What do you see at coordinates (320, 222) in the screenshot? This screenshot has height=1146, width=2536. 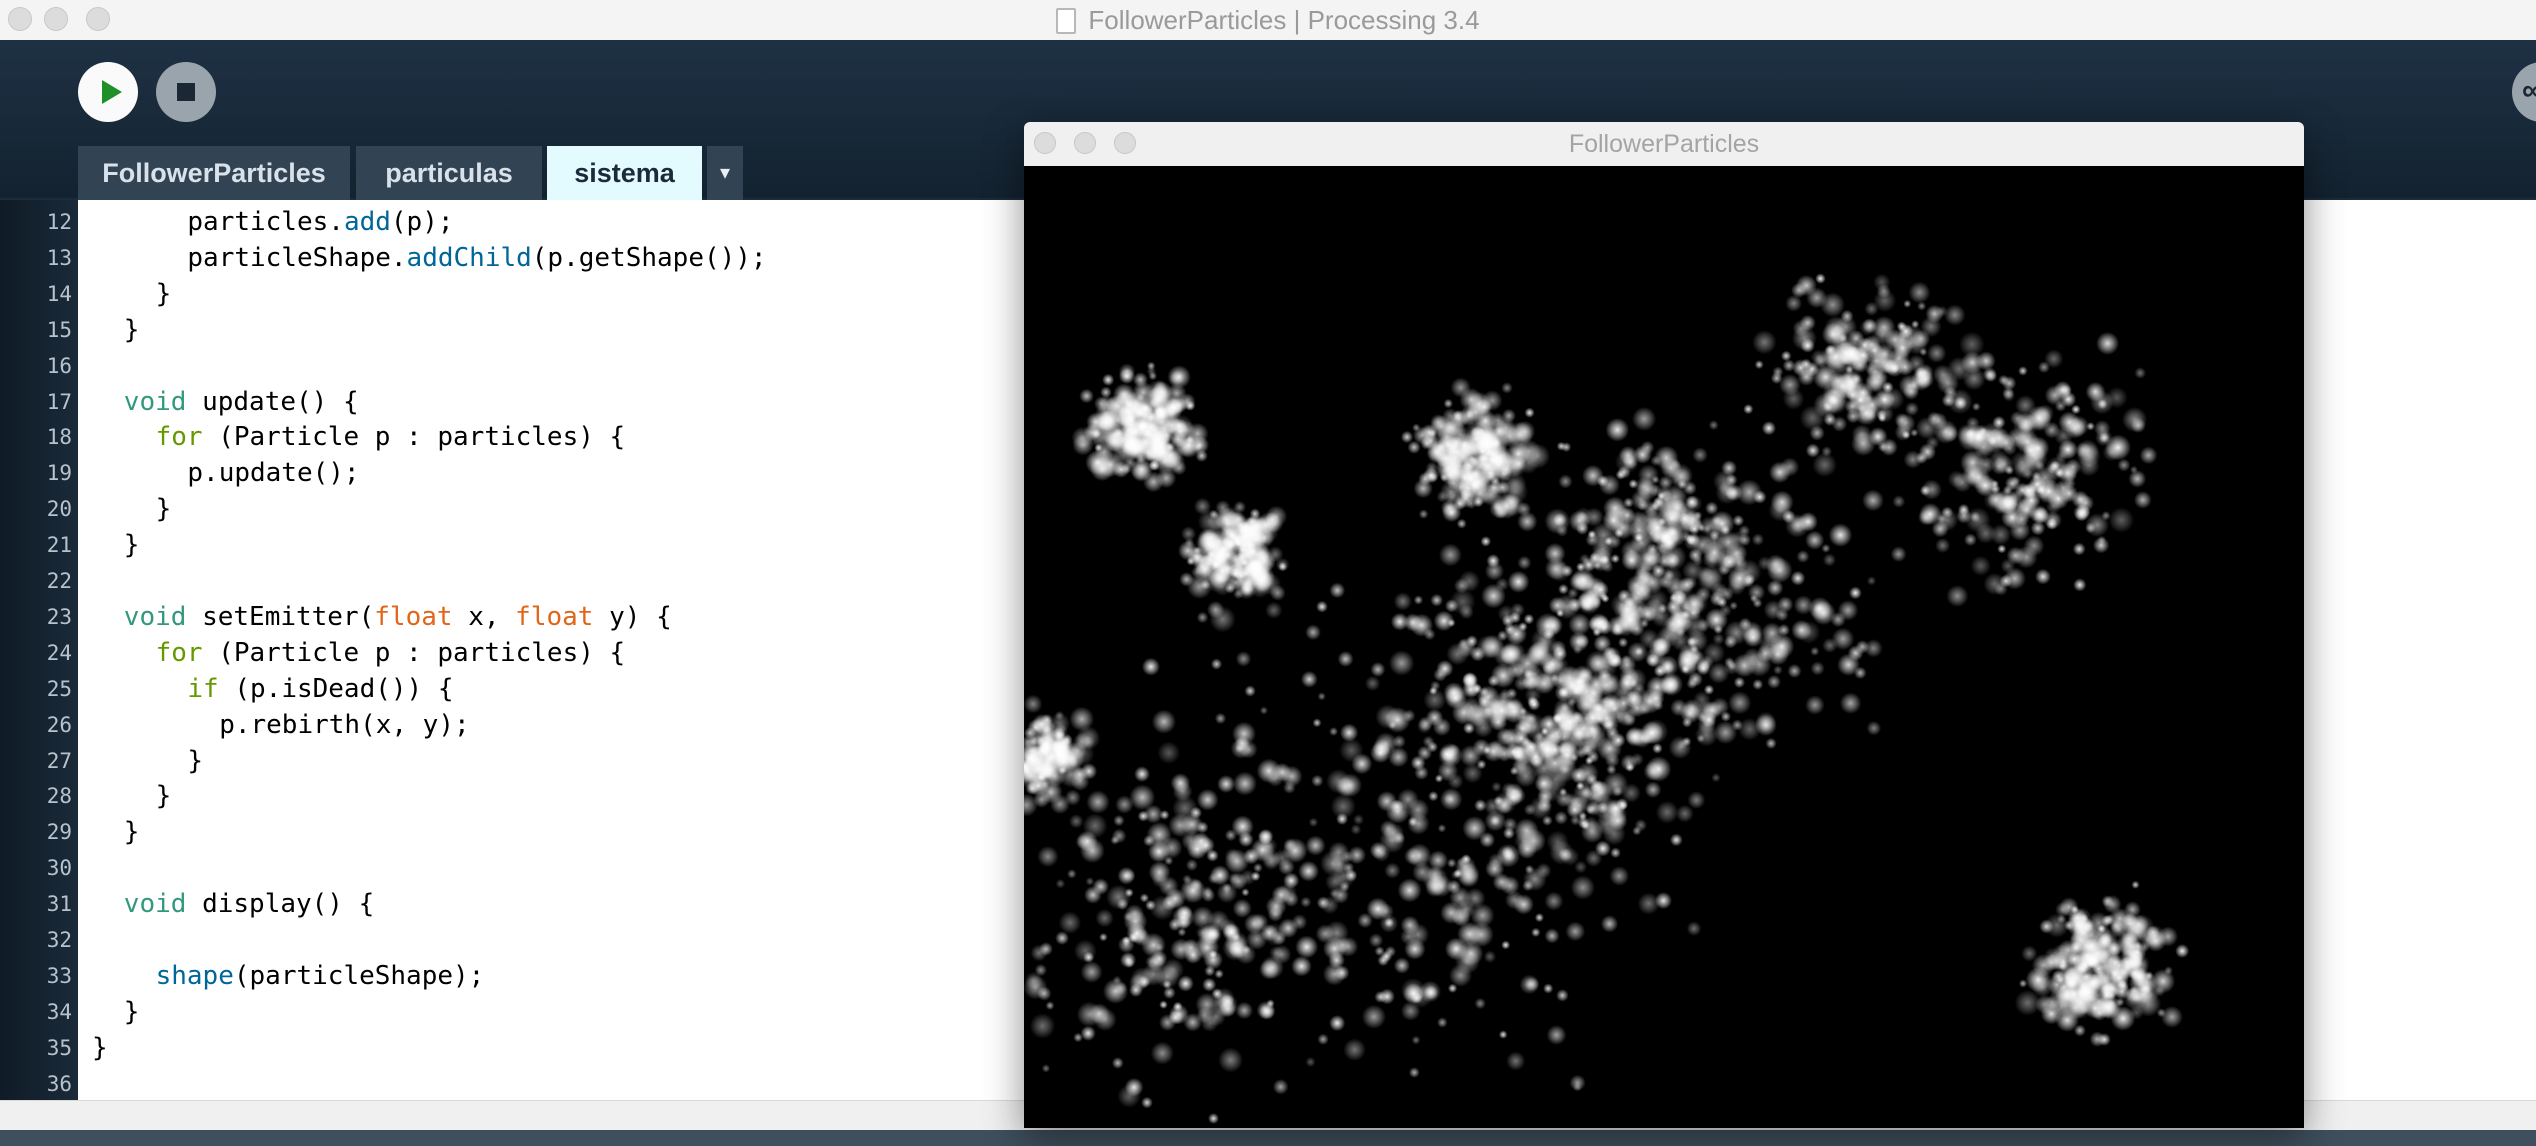 I see `code-line: particles.add(p);` at bounding box center [320, 222].